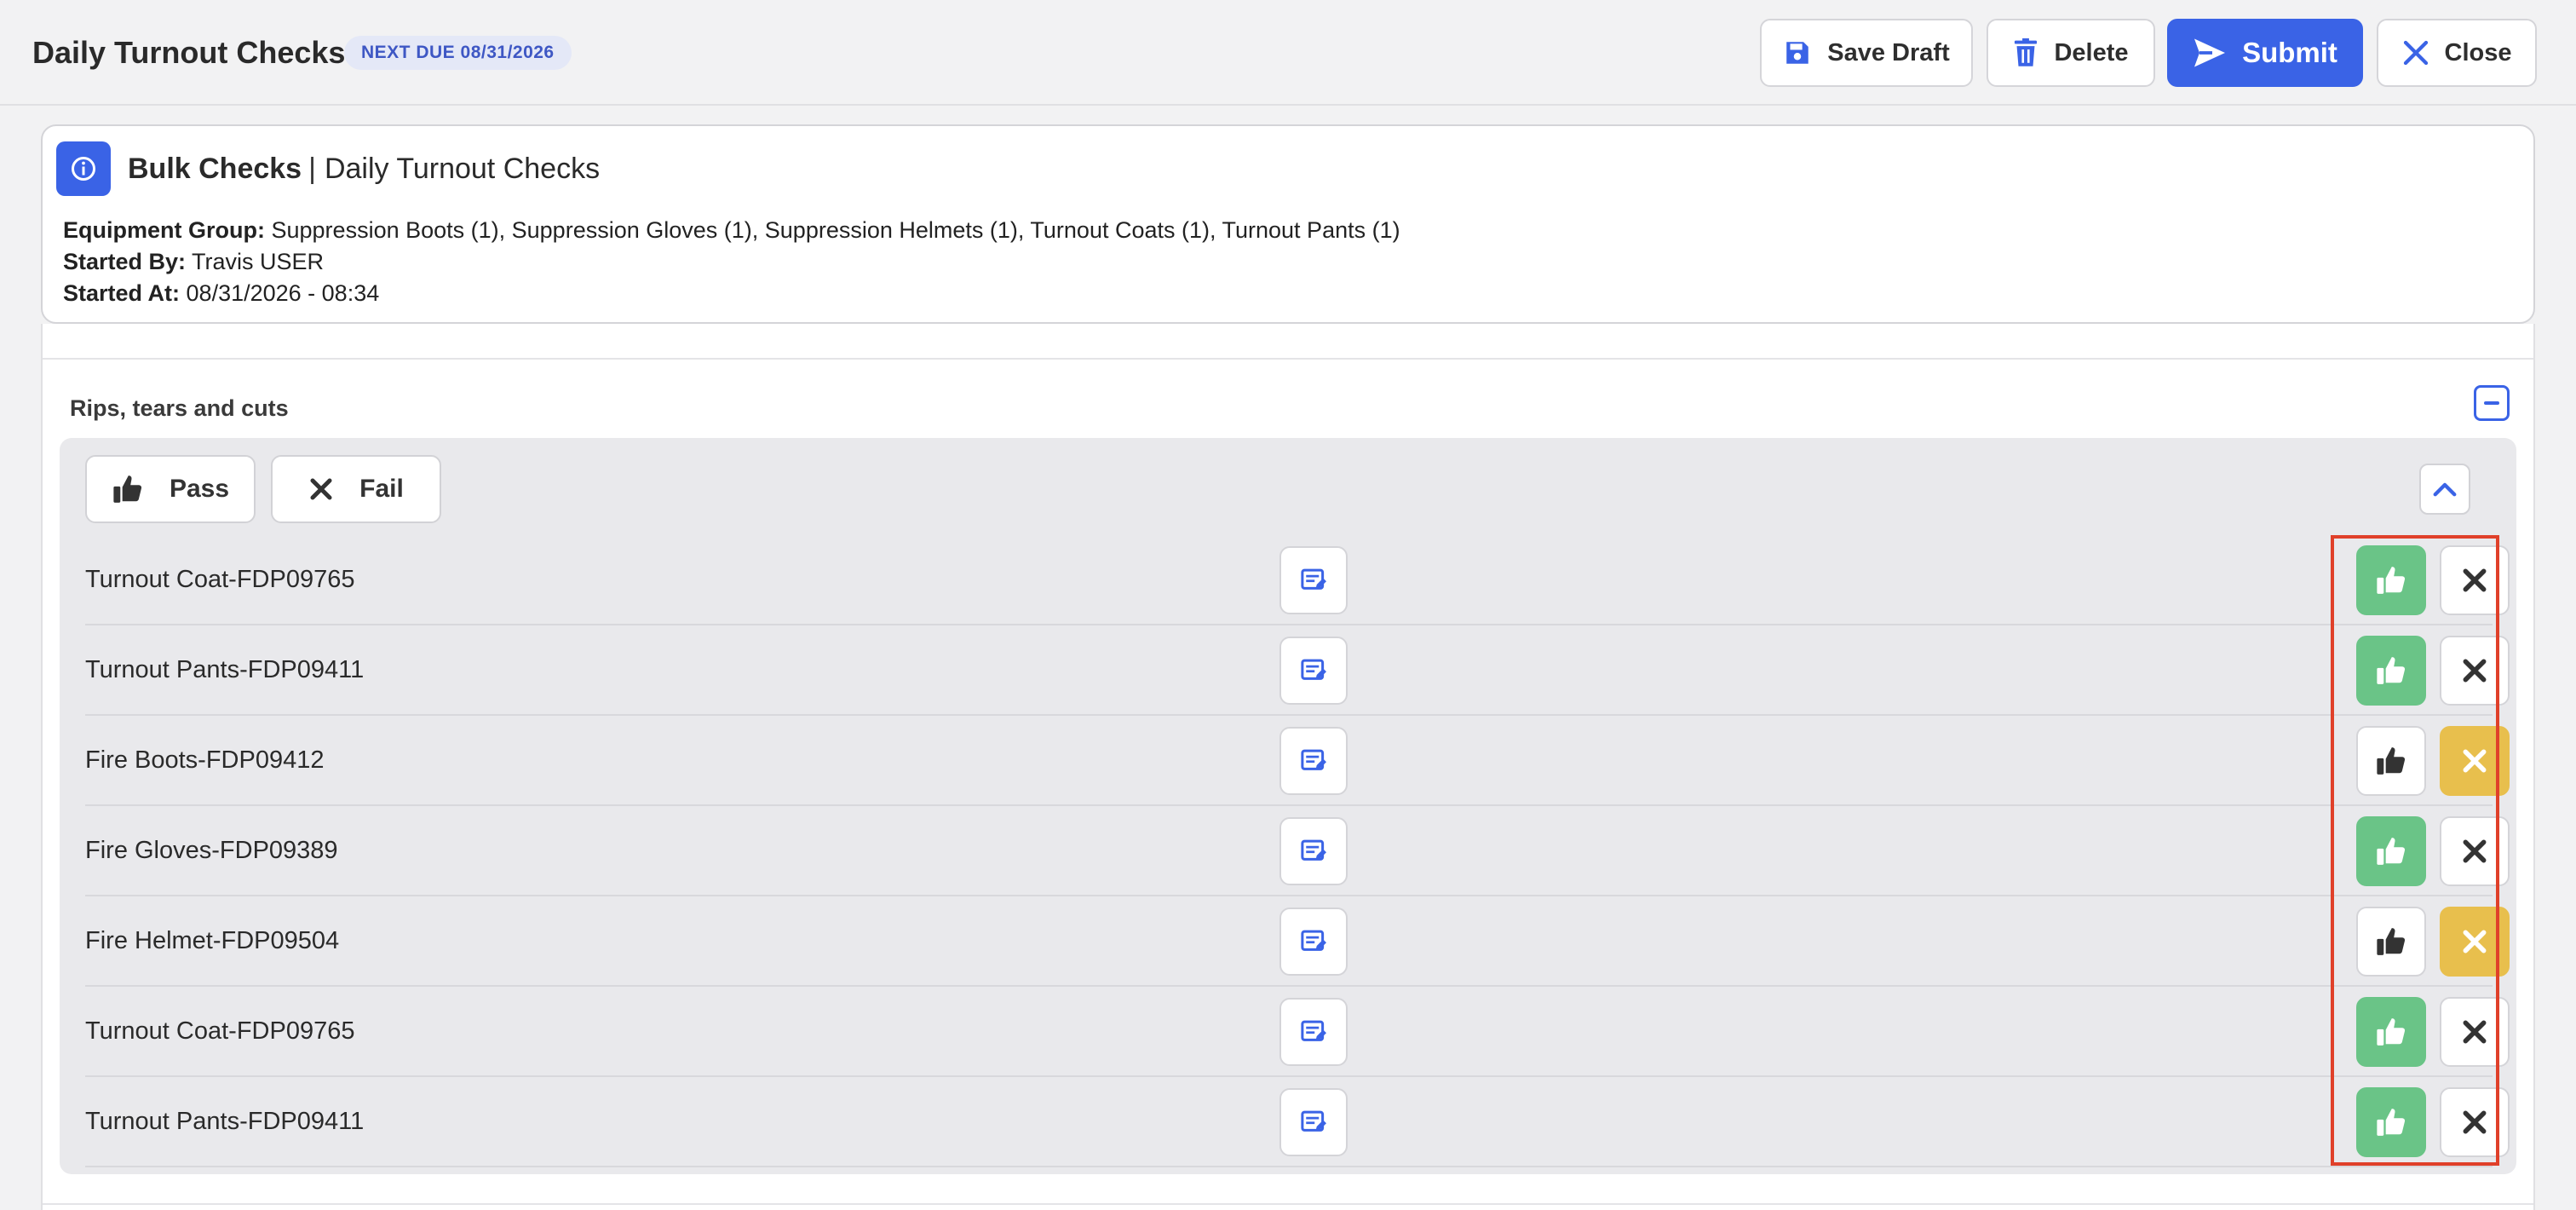 The image size is (2576, 1210). What do you see at coordinates (731, 293) in the screenshot?
I see `started-at-row: Started At: 08/31/2026 - 08:34` at bounding box center [731, 293].